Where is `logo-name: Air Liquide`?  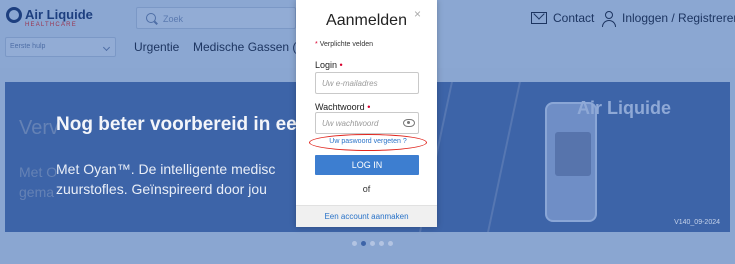
logo-name: Air Liquide is located at coordinates (59, 14).